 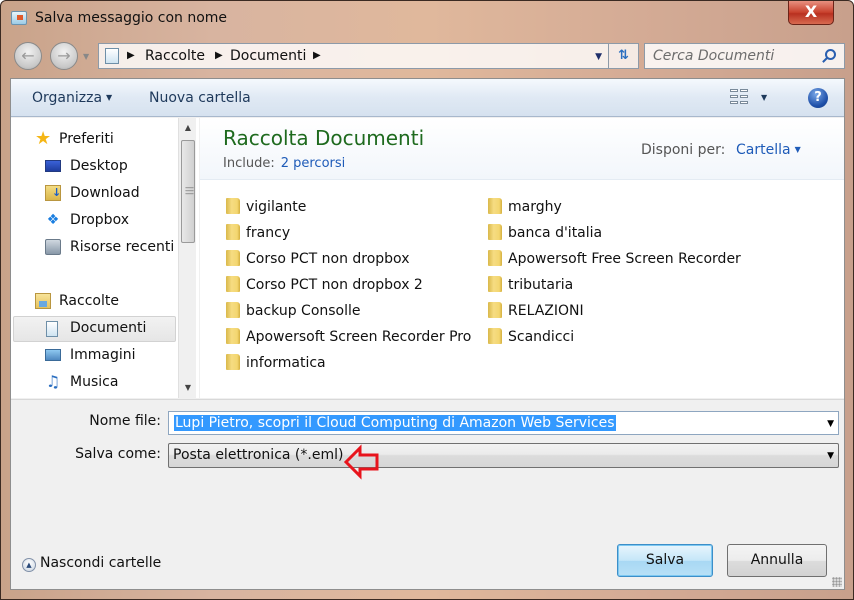 What do you see at coordinates (313, 163) in the screenshot?
I see `include-paths-link: 2 percorsi` at bounding box center [313, 163].